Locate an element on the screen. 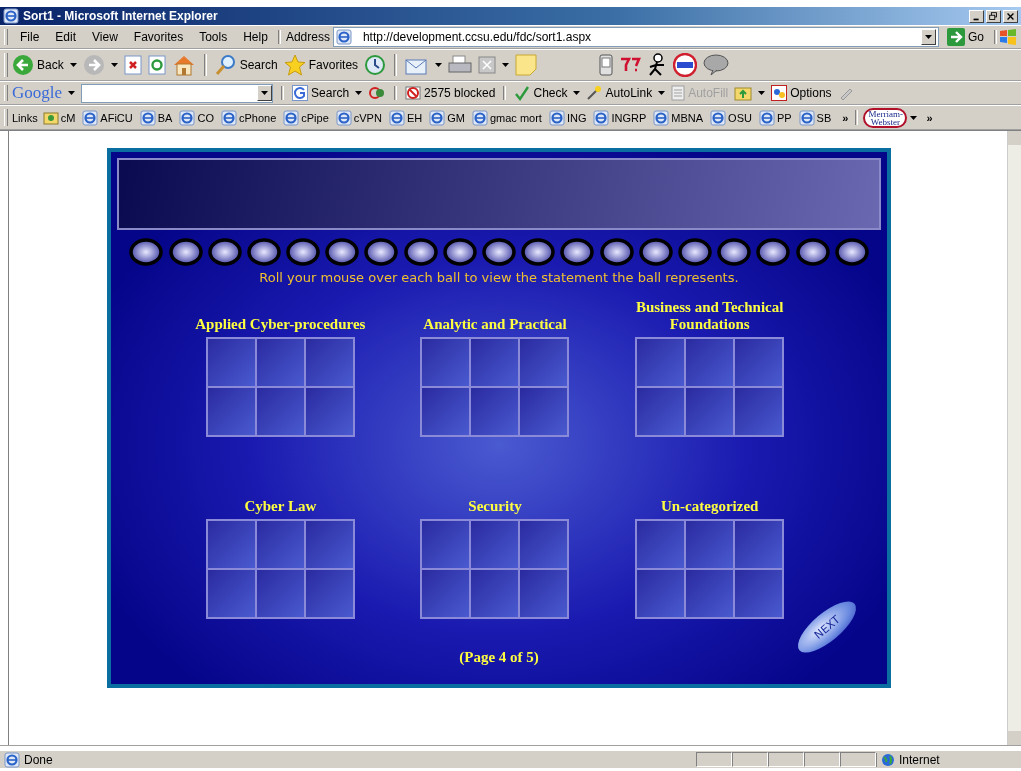  autolink-button: AutoLink is located at coordinates (619, 93).